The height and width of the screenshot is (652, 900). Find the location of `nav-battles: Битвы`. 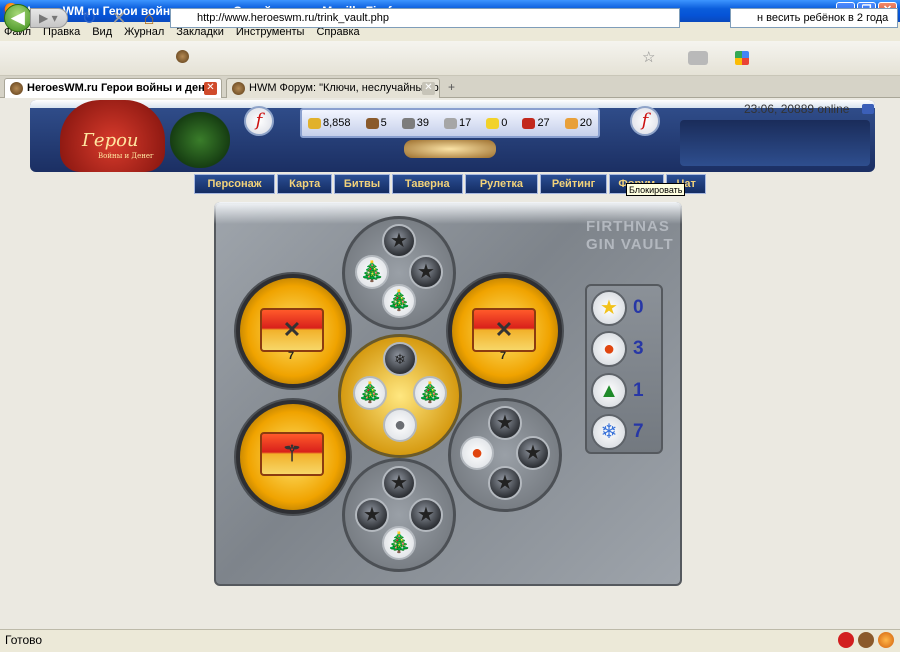

nav-battles: Битвы is located at coordinates (362, 184).